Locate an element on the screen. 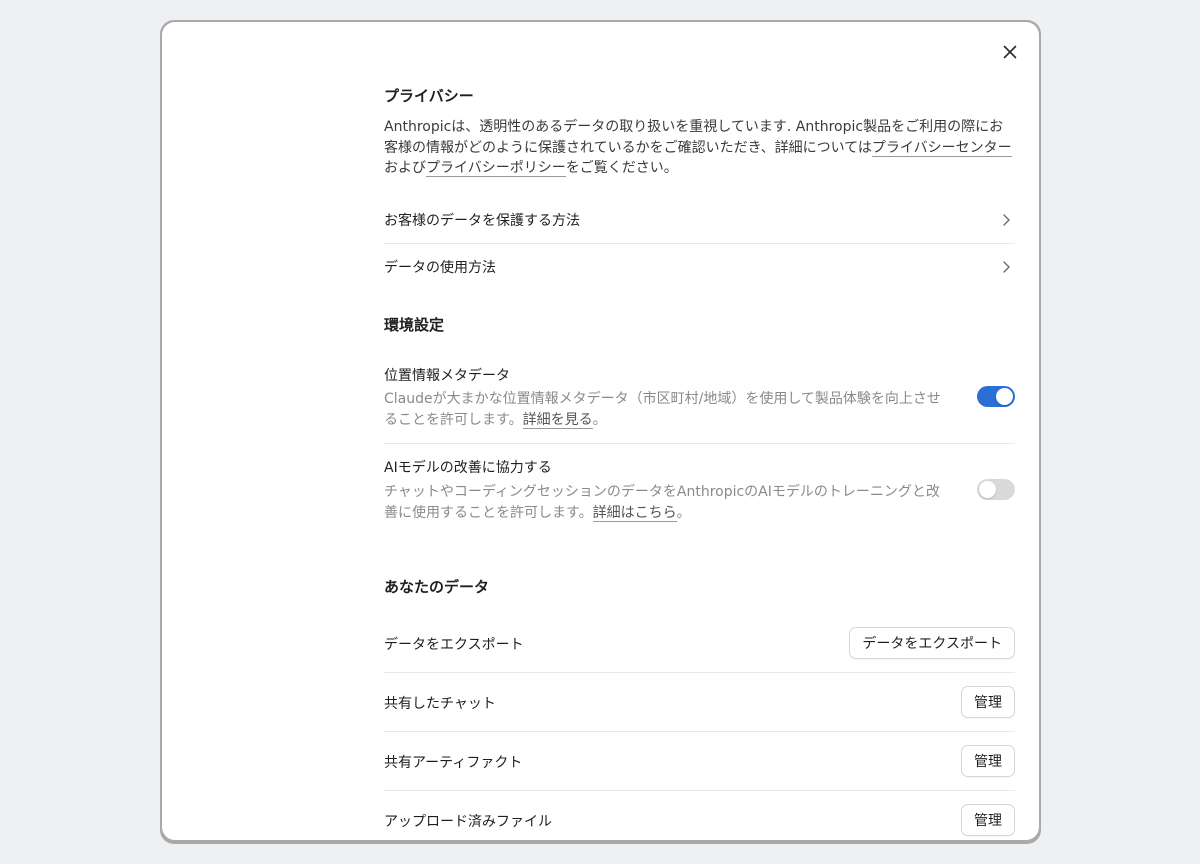 This screenshot has height=864, width=1200. model-improvement-toggle is located at coordinates (996, 489).